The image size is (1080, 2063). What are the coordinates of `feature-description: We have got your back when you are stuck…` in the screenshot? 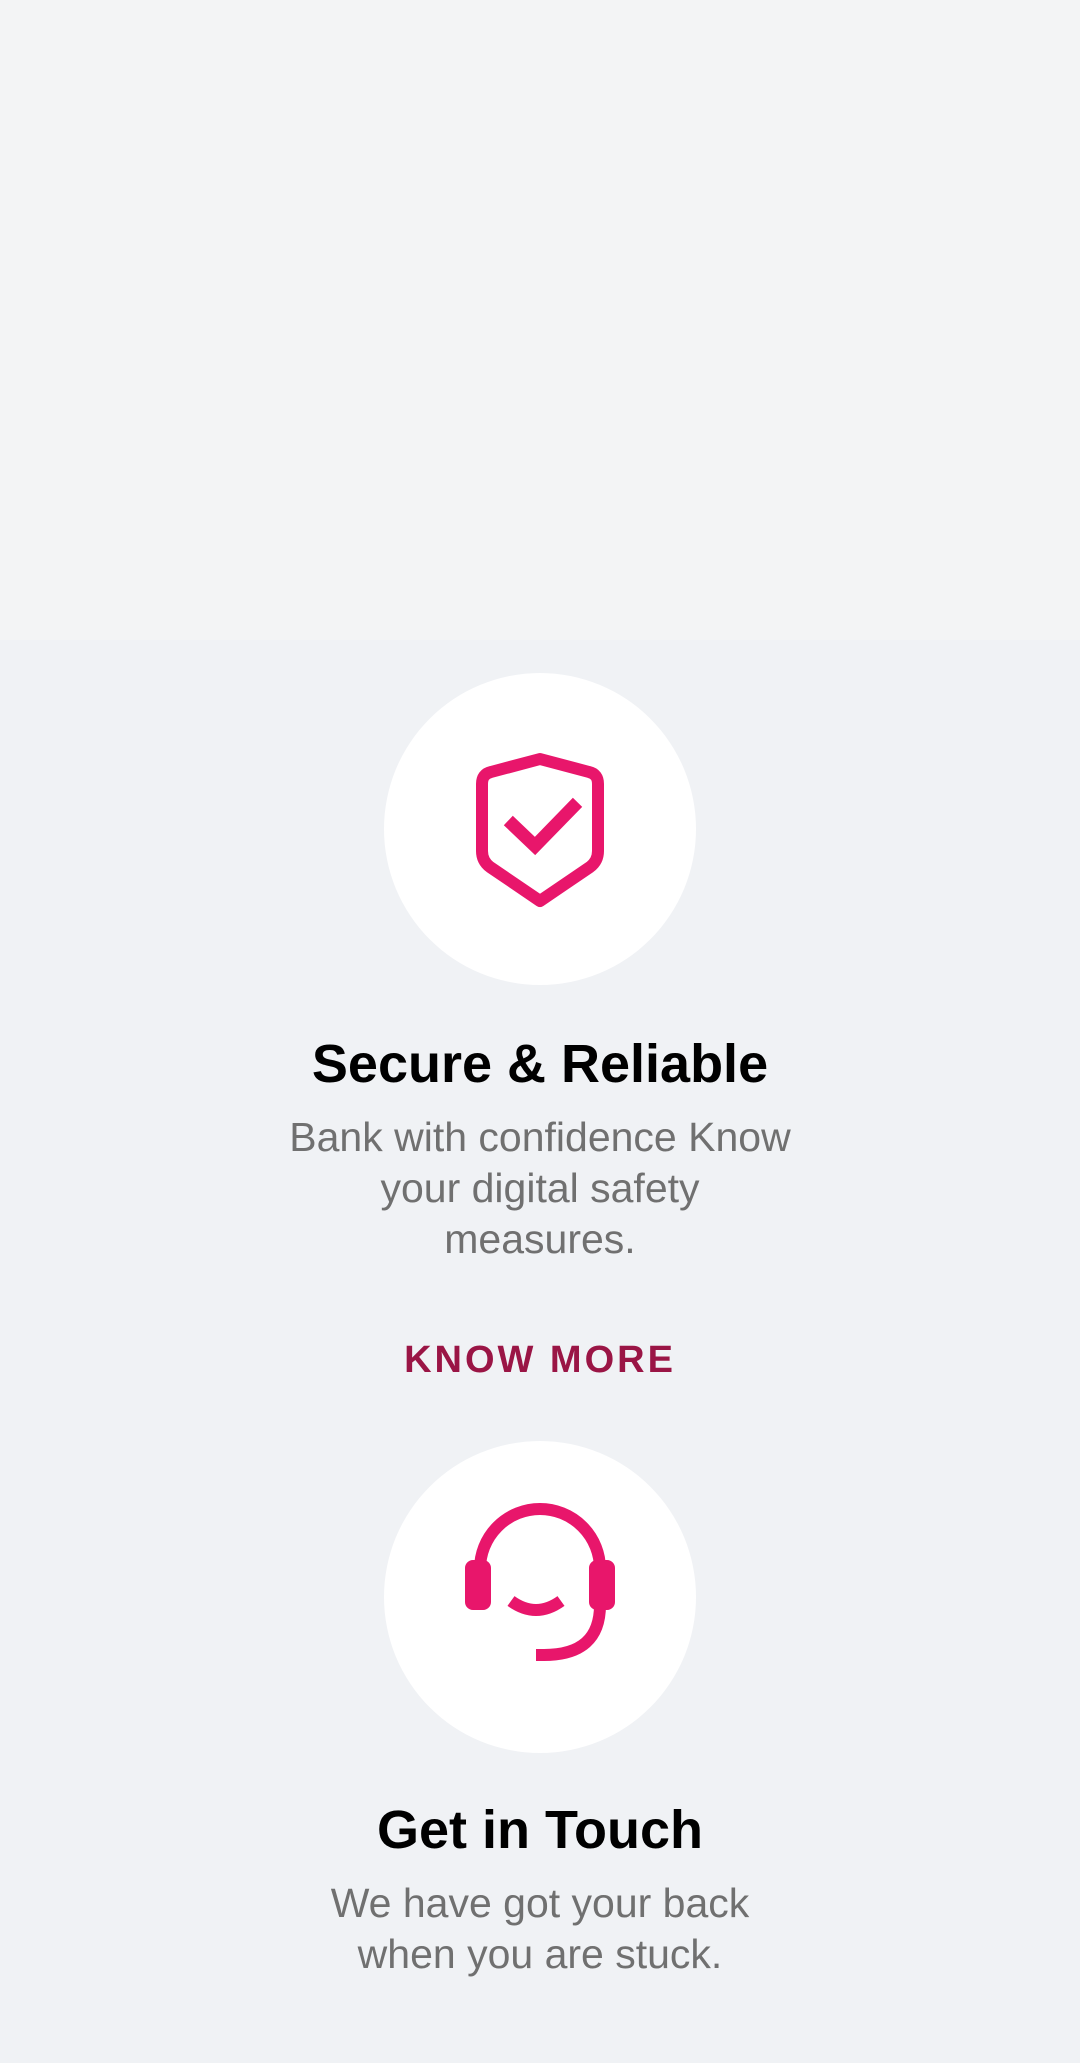 It's located at (540, 1928).